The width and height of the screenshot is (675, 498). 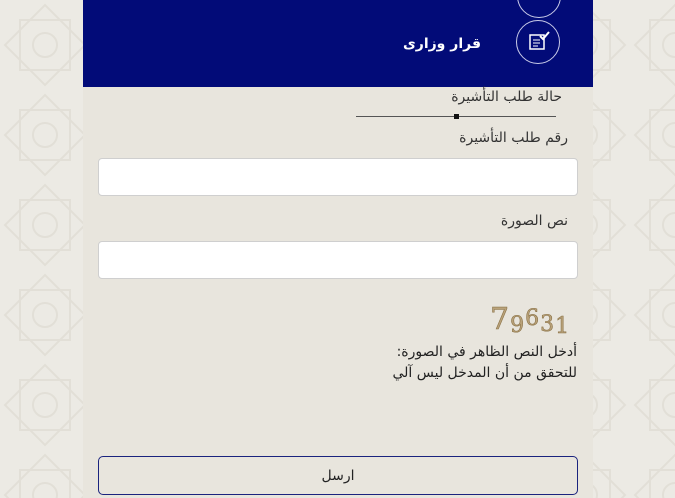 What do you see at coordinates (486, 352) in the screenshot?
I see `captcha-instruction-line1: أدخل النص الظاهر في الصورة:` at bounding box center [486, 352].